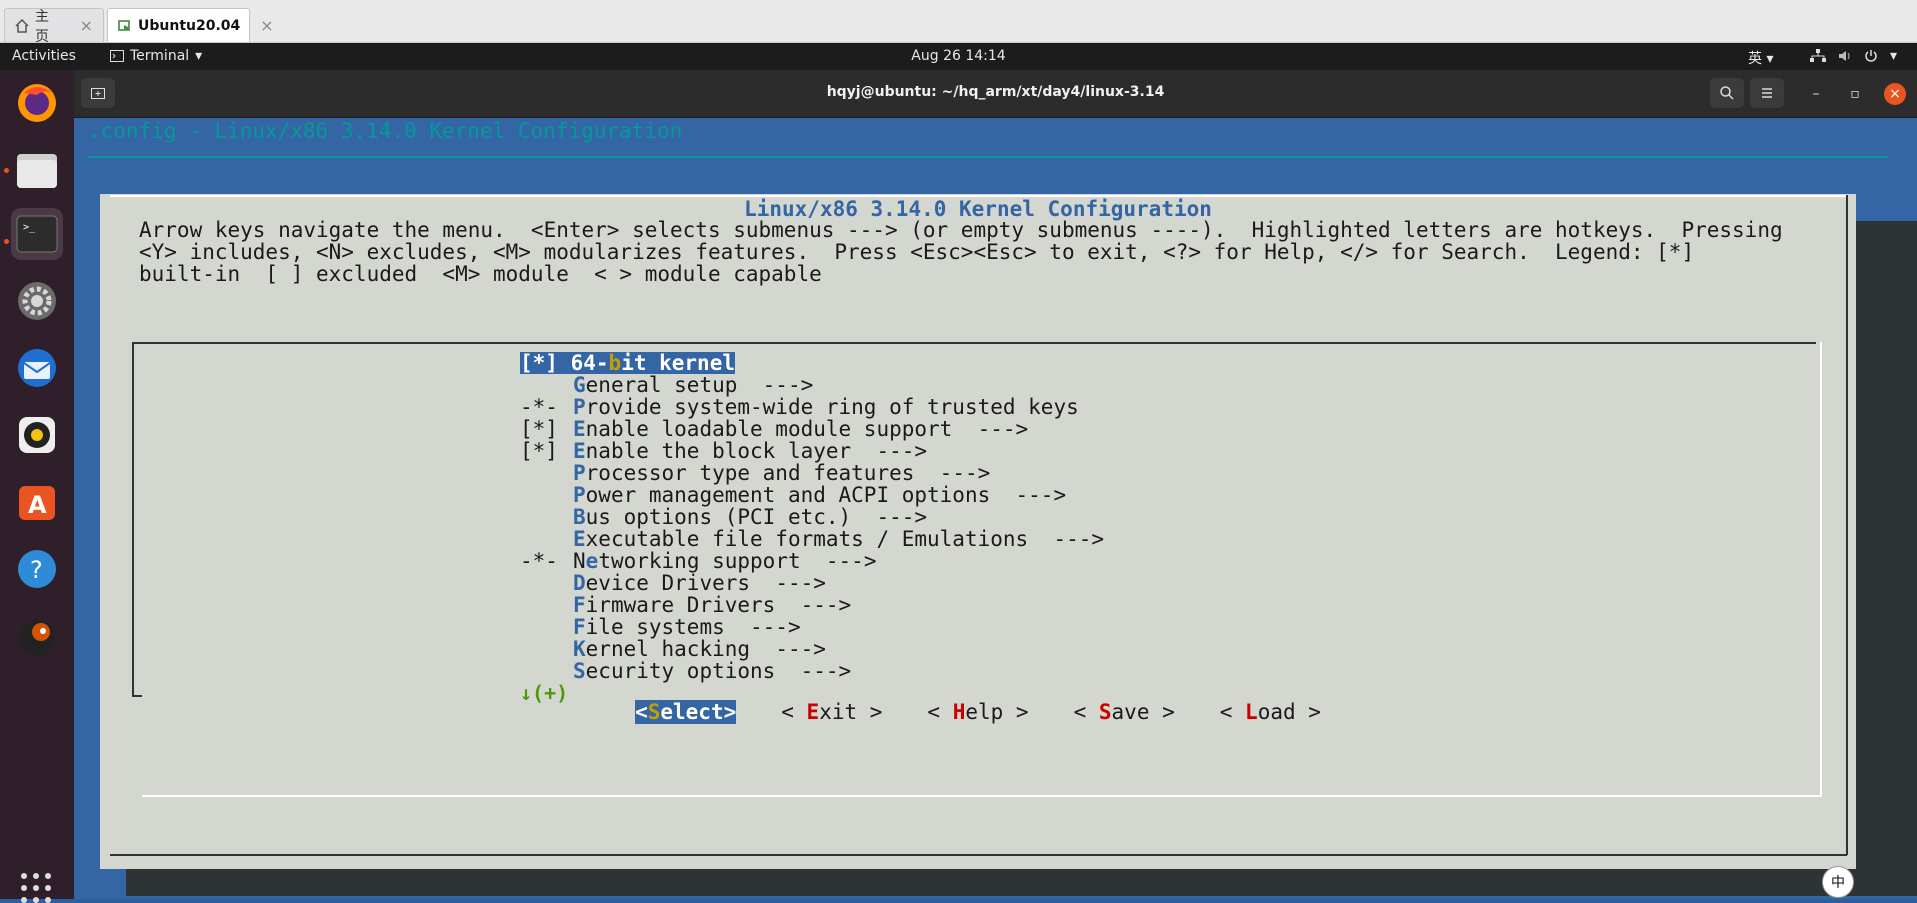 The width and height of the screenshot is (1917, 903). What do you see at coordinates (1838, 882) in the screenshot?
I see `ime-floating-badge: 中` at bounding box center [1838, 882].